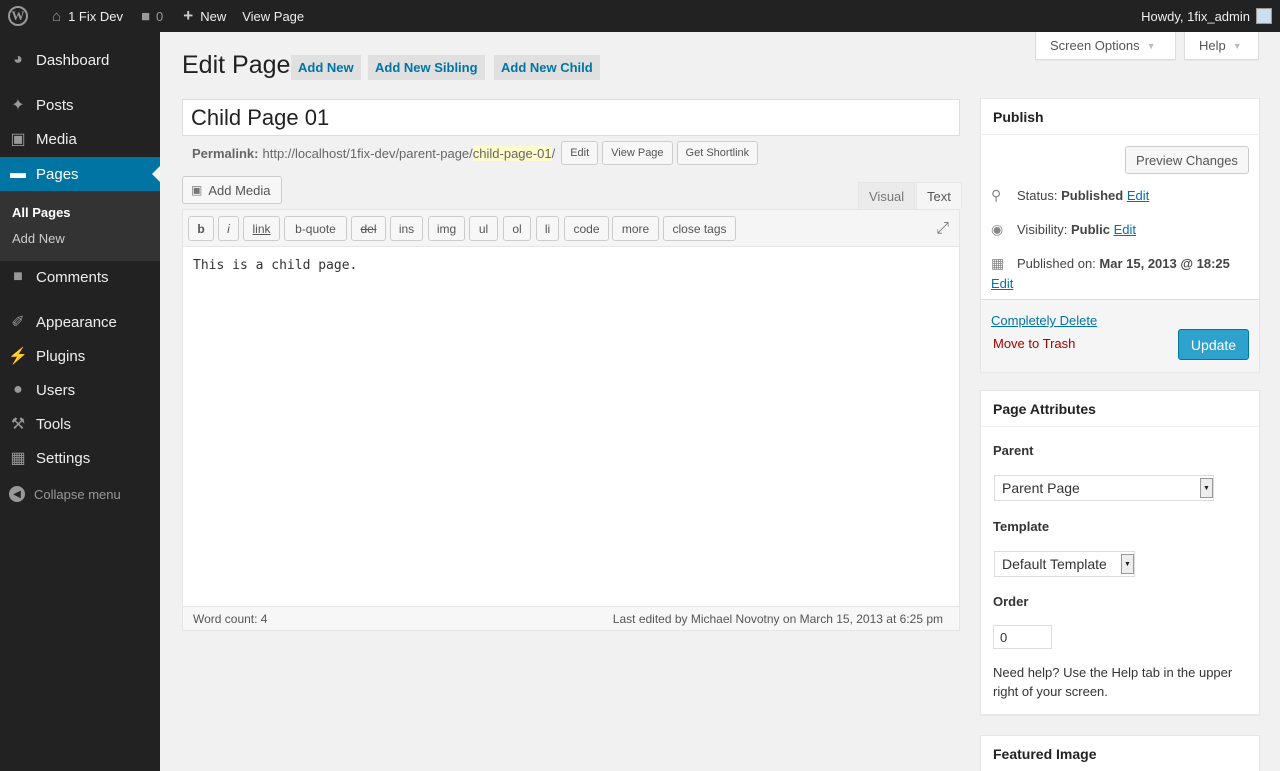  I want to click on menu-item-dashboard: ◕ Dashboard, so click(80, 60).